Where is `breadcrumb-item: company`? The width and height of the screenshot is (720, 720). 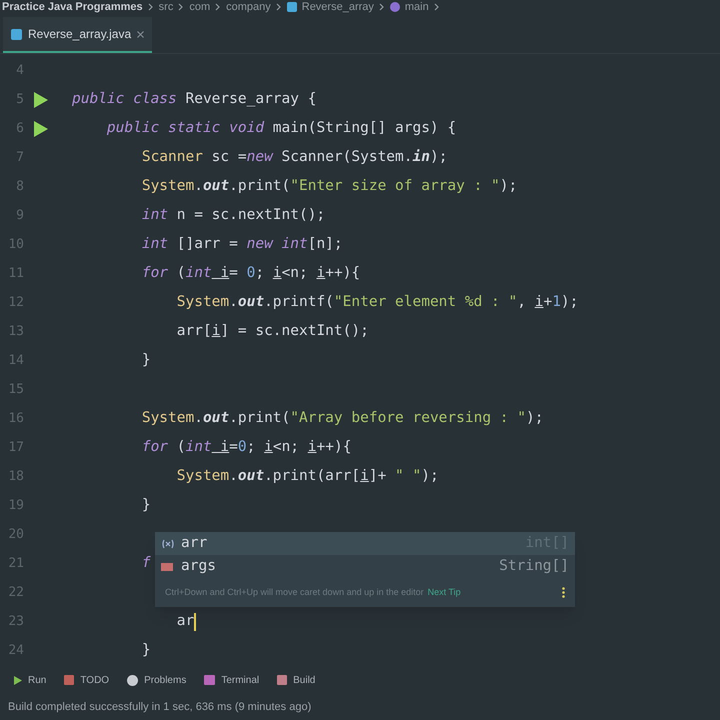
breadcrumb-item: company is located at coordinates (248, 7).